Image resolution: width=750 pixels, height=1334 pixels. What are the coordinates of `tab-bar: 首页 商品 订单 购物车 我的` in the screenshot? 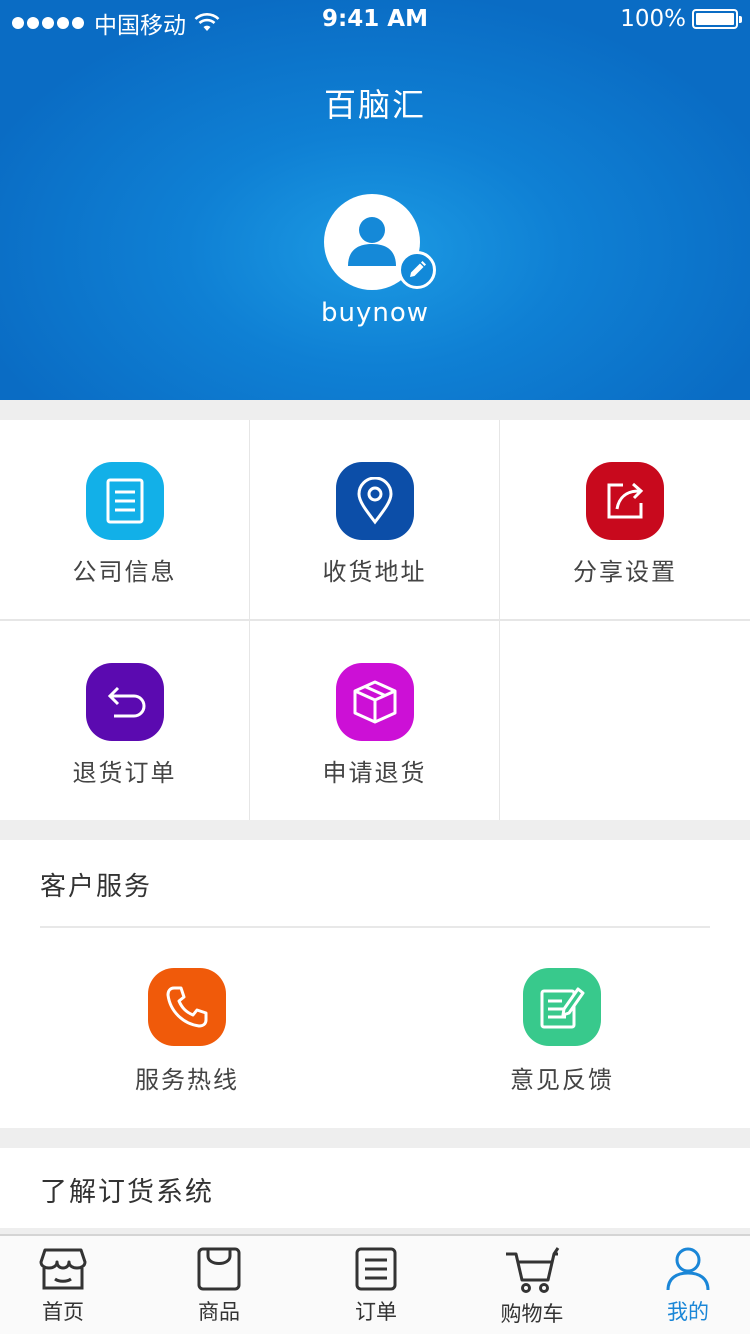 It's located at (375, 1284).